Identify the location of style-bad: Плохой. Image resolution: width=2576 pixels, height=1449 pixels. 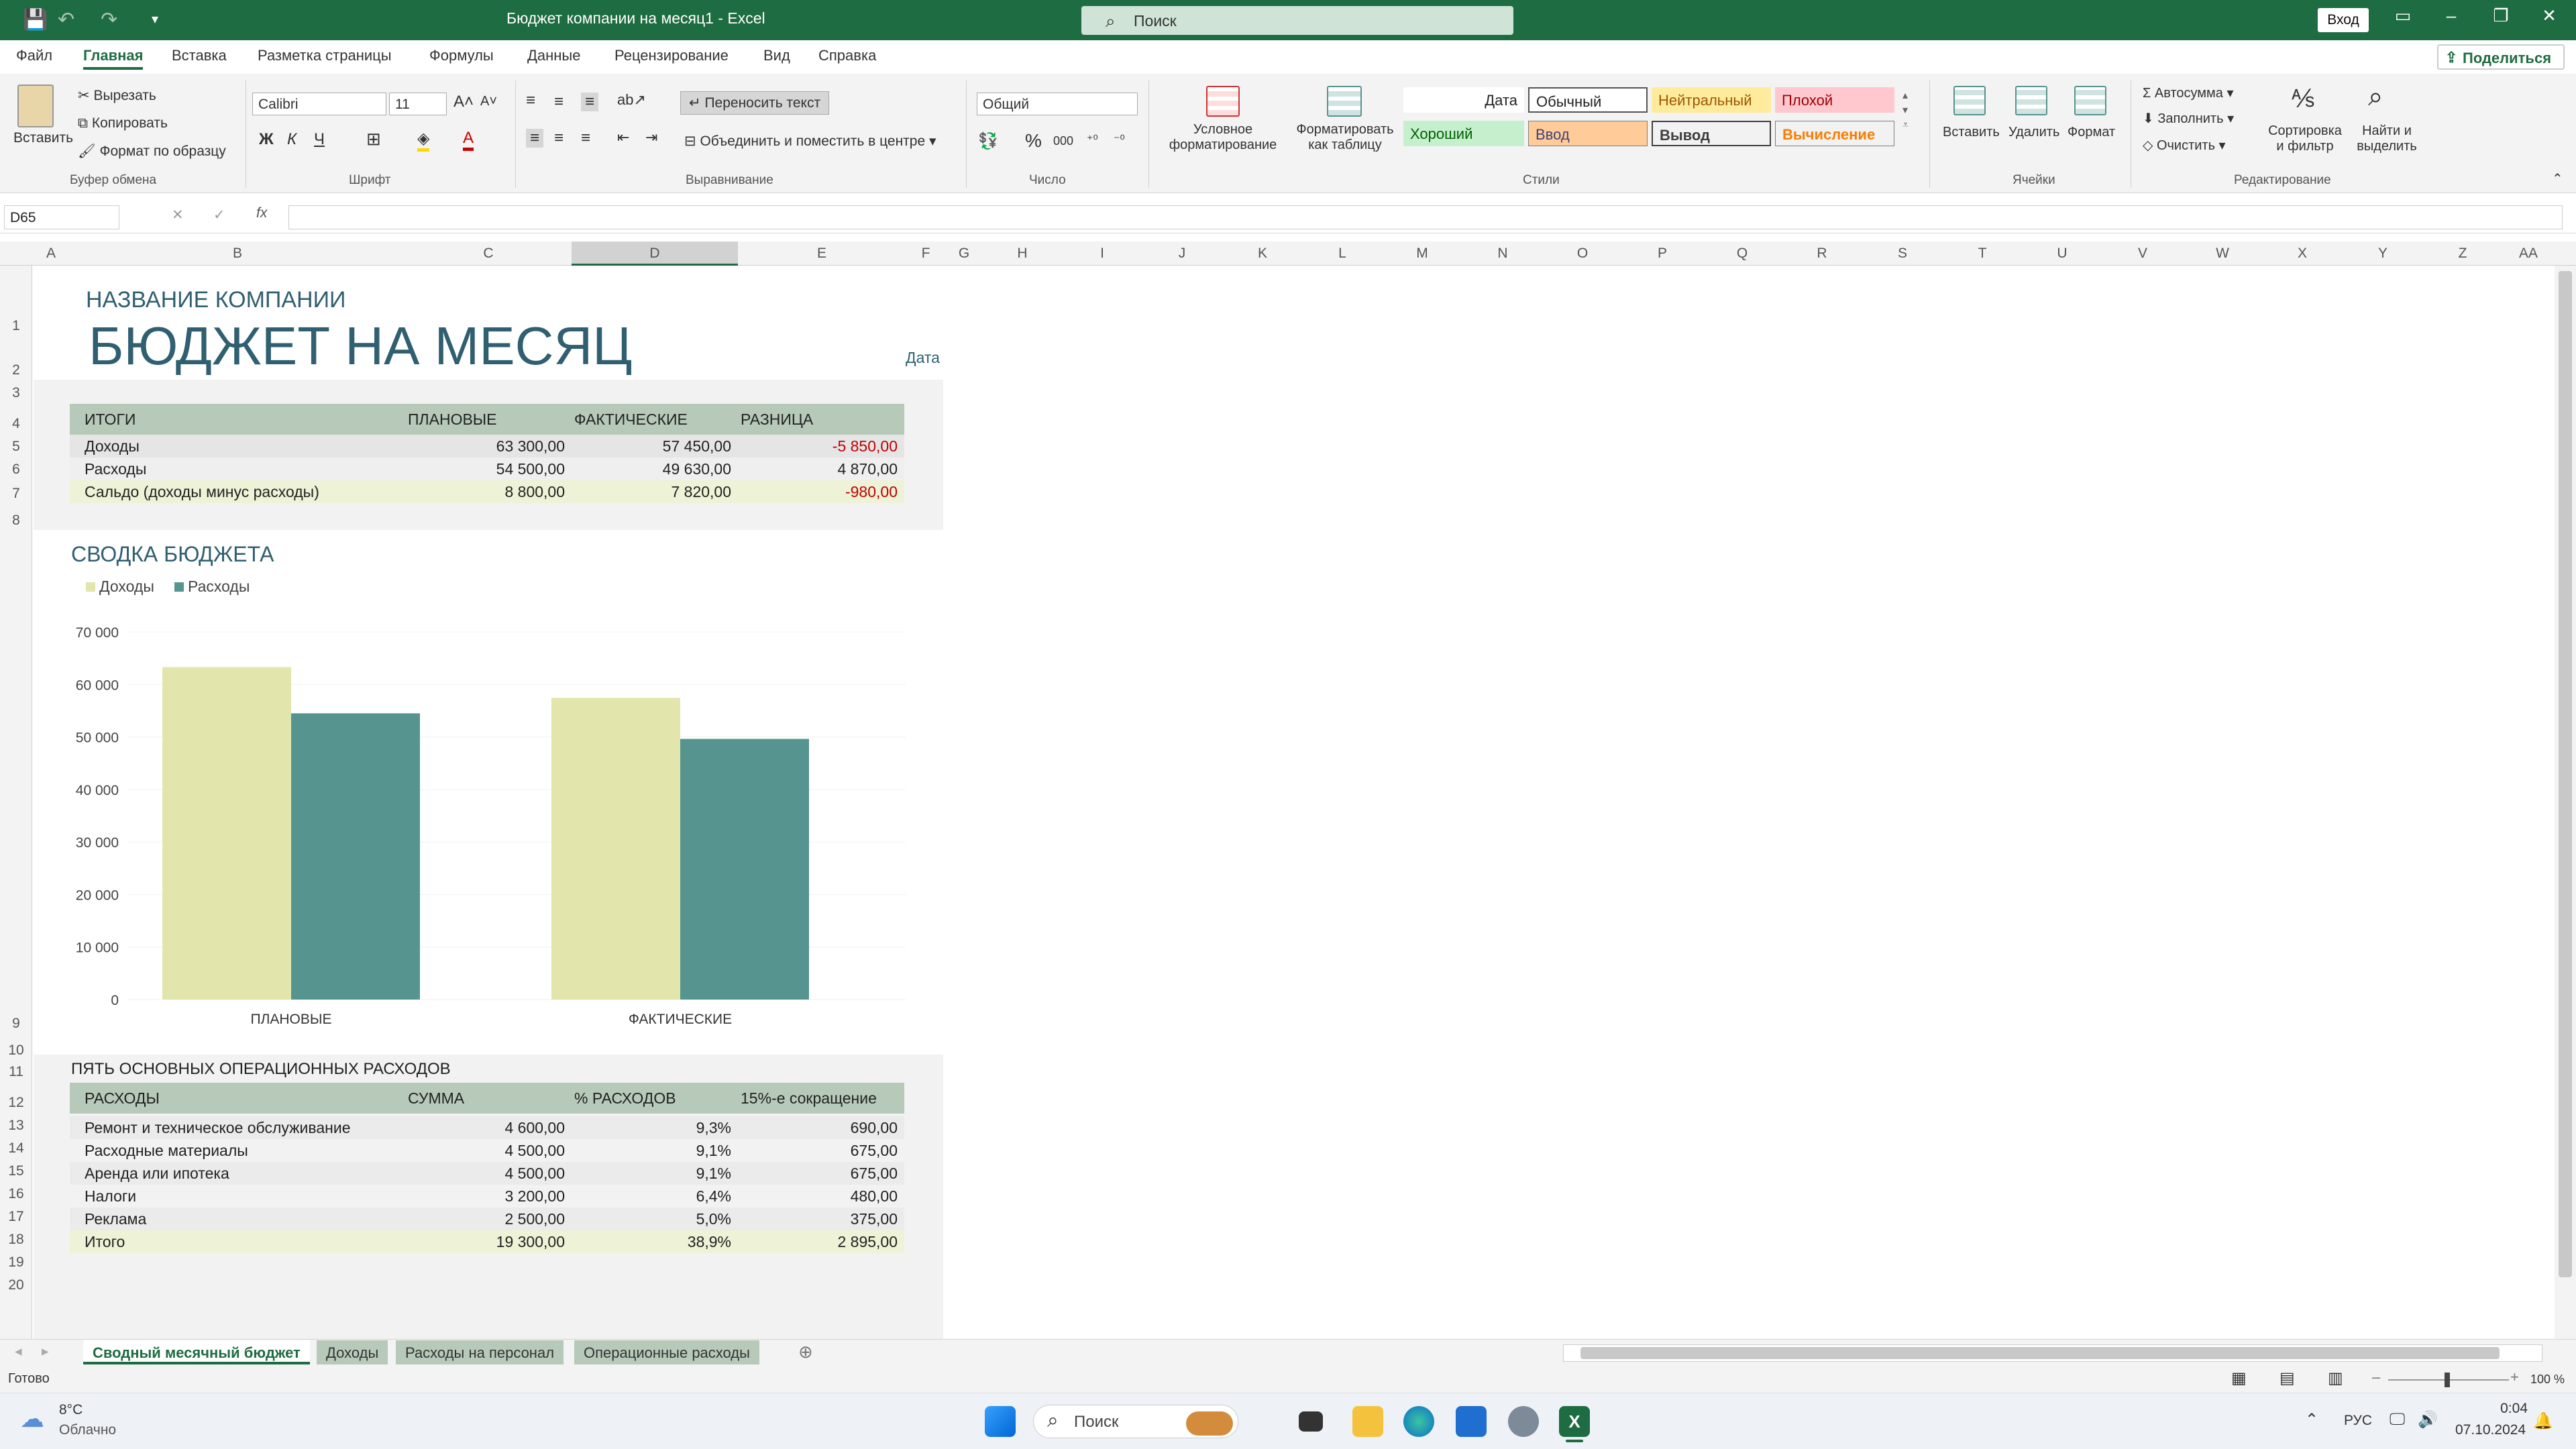
(1834, 100).